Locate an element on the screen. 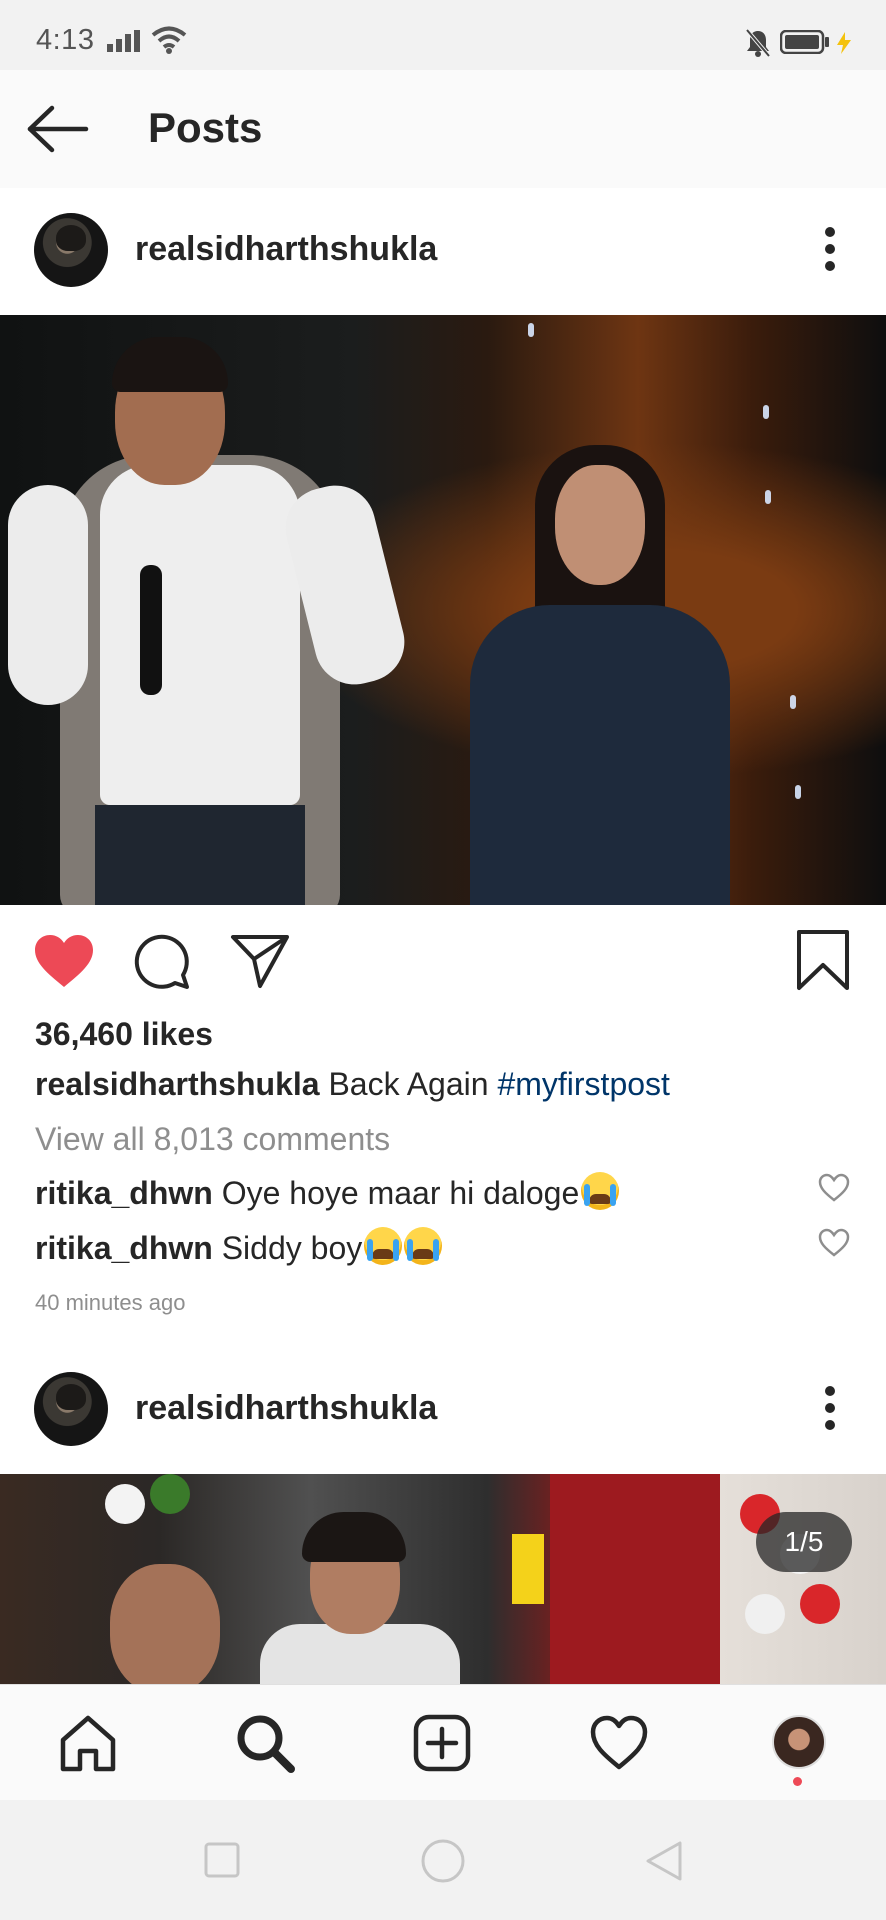  profile-avatar is located at coordinates (799, 1742).